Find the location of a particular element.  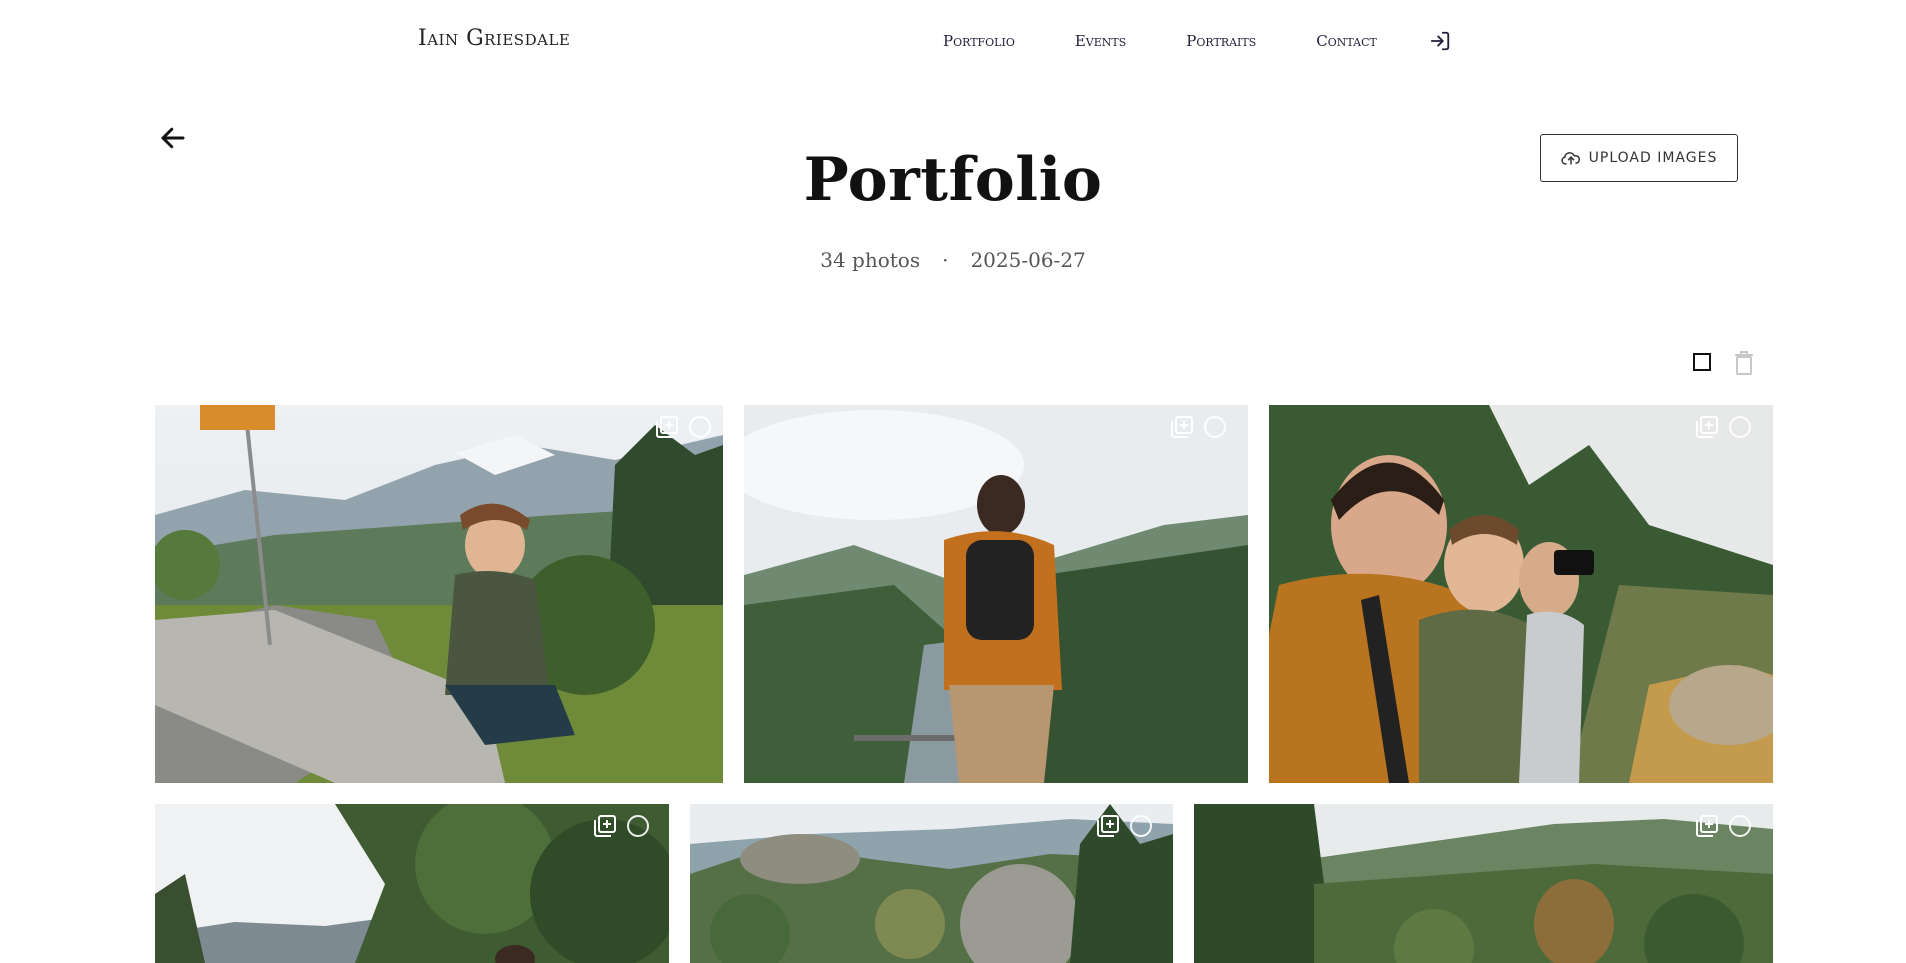

square-icon is located at coordinates (1702, 362).